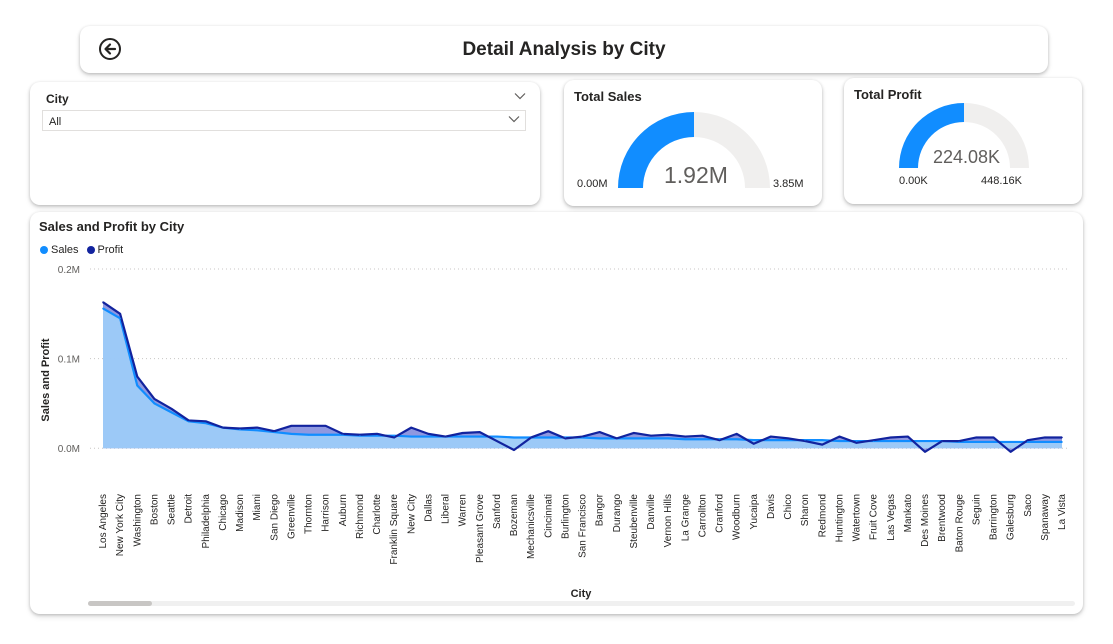  Describe the element at coordinates (720, 513) in the screenshot. I see `x-tick-label: Cranford` at that location.